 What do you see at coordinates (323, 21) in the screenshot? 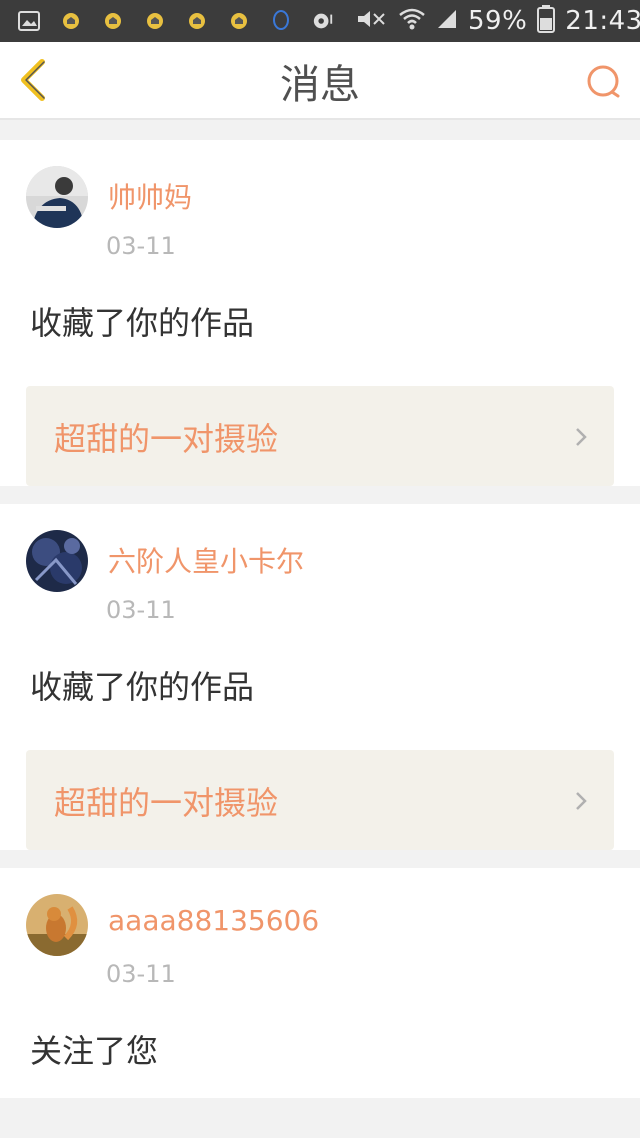
I see `music-icon` at bounding box center [323, 21].